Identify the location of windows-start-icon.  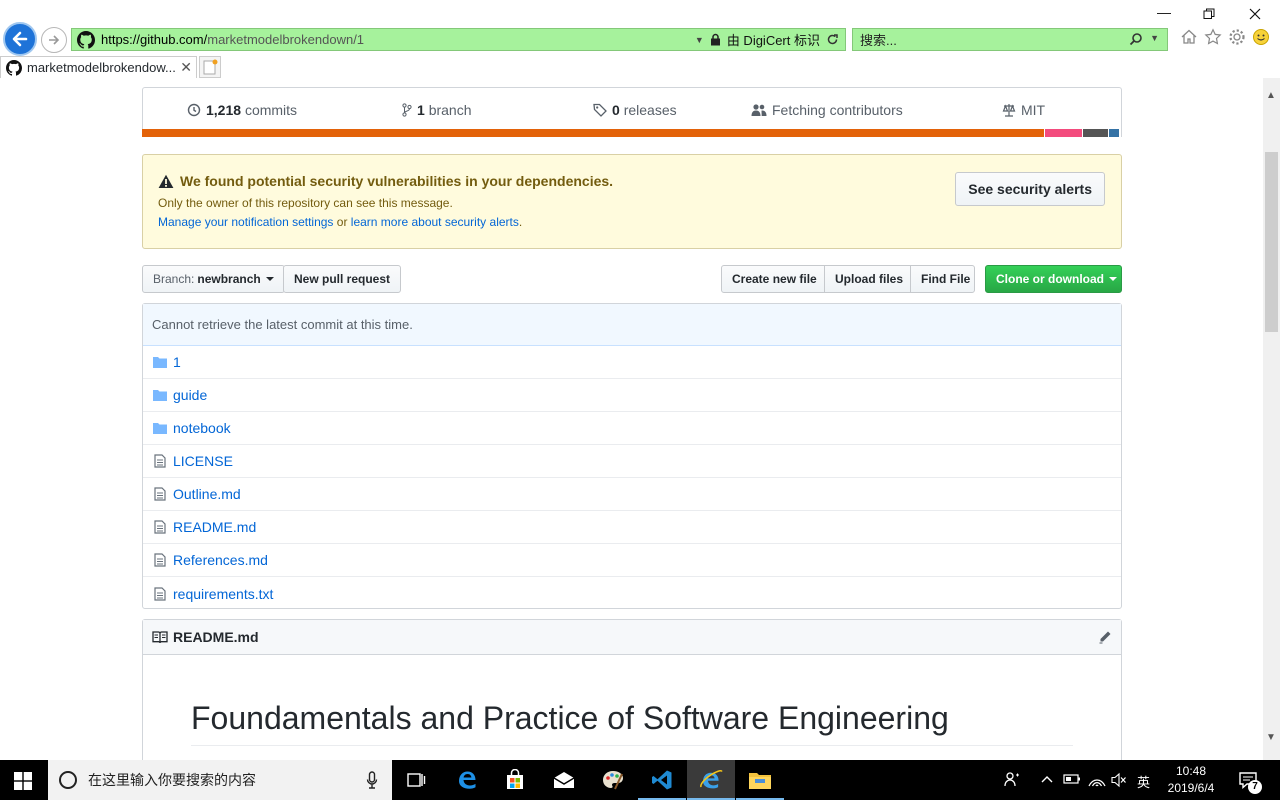
(23, 781).